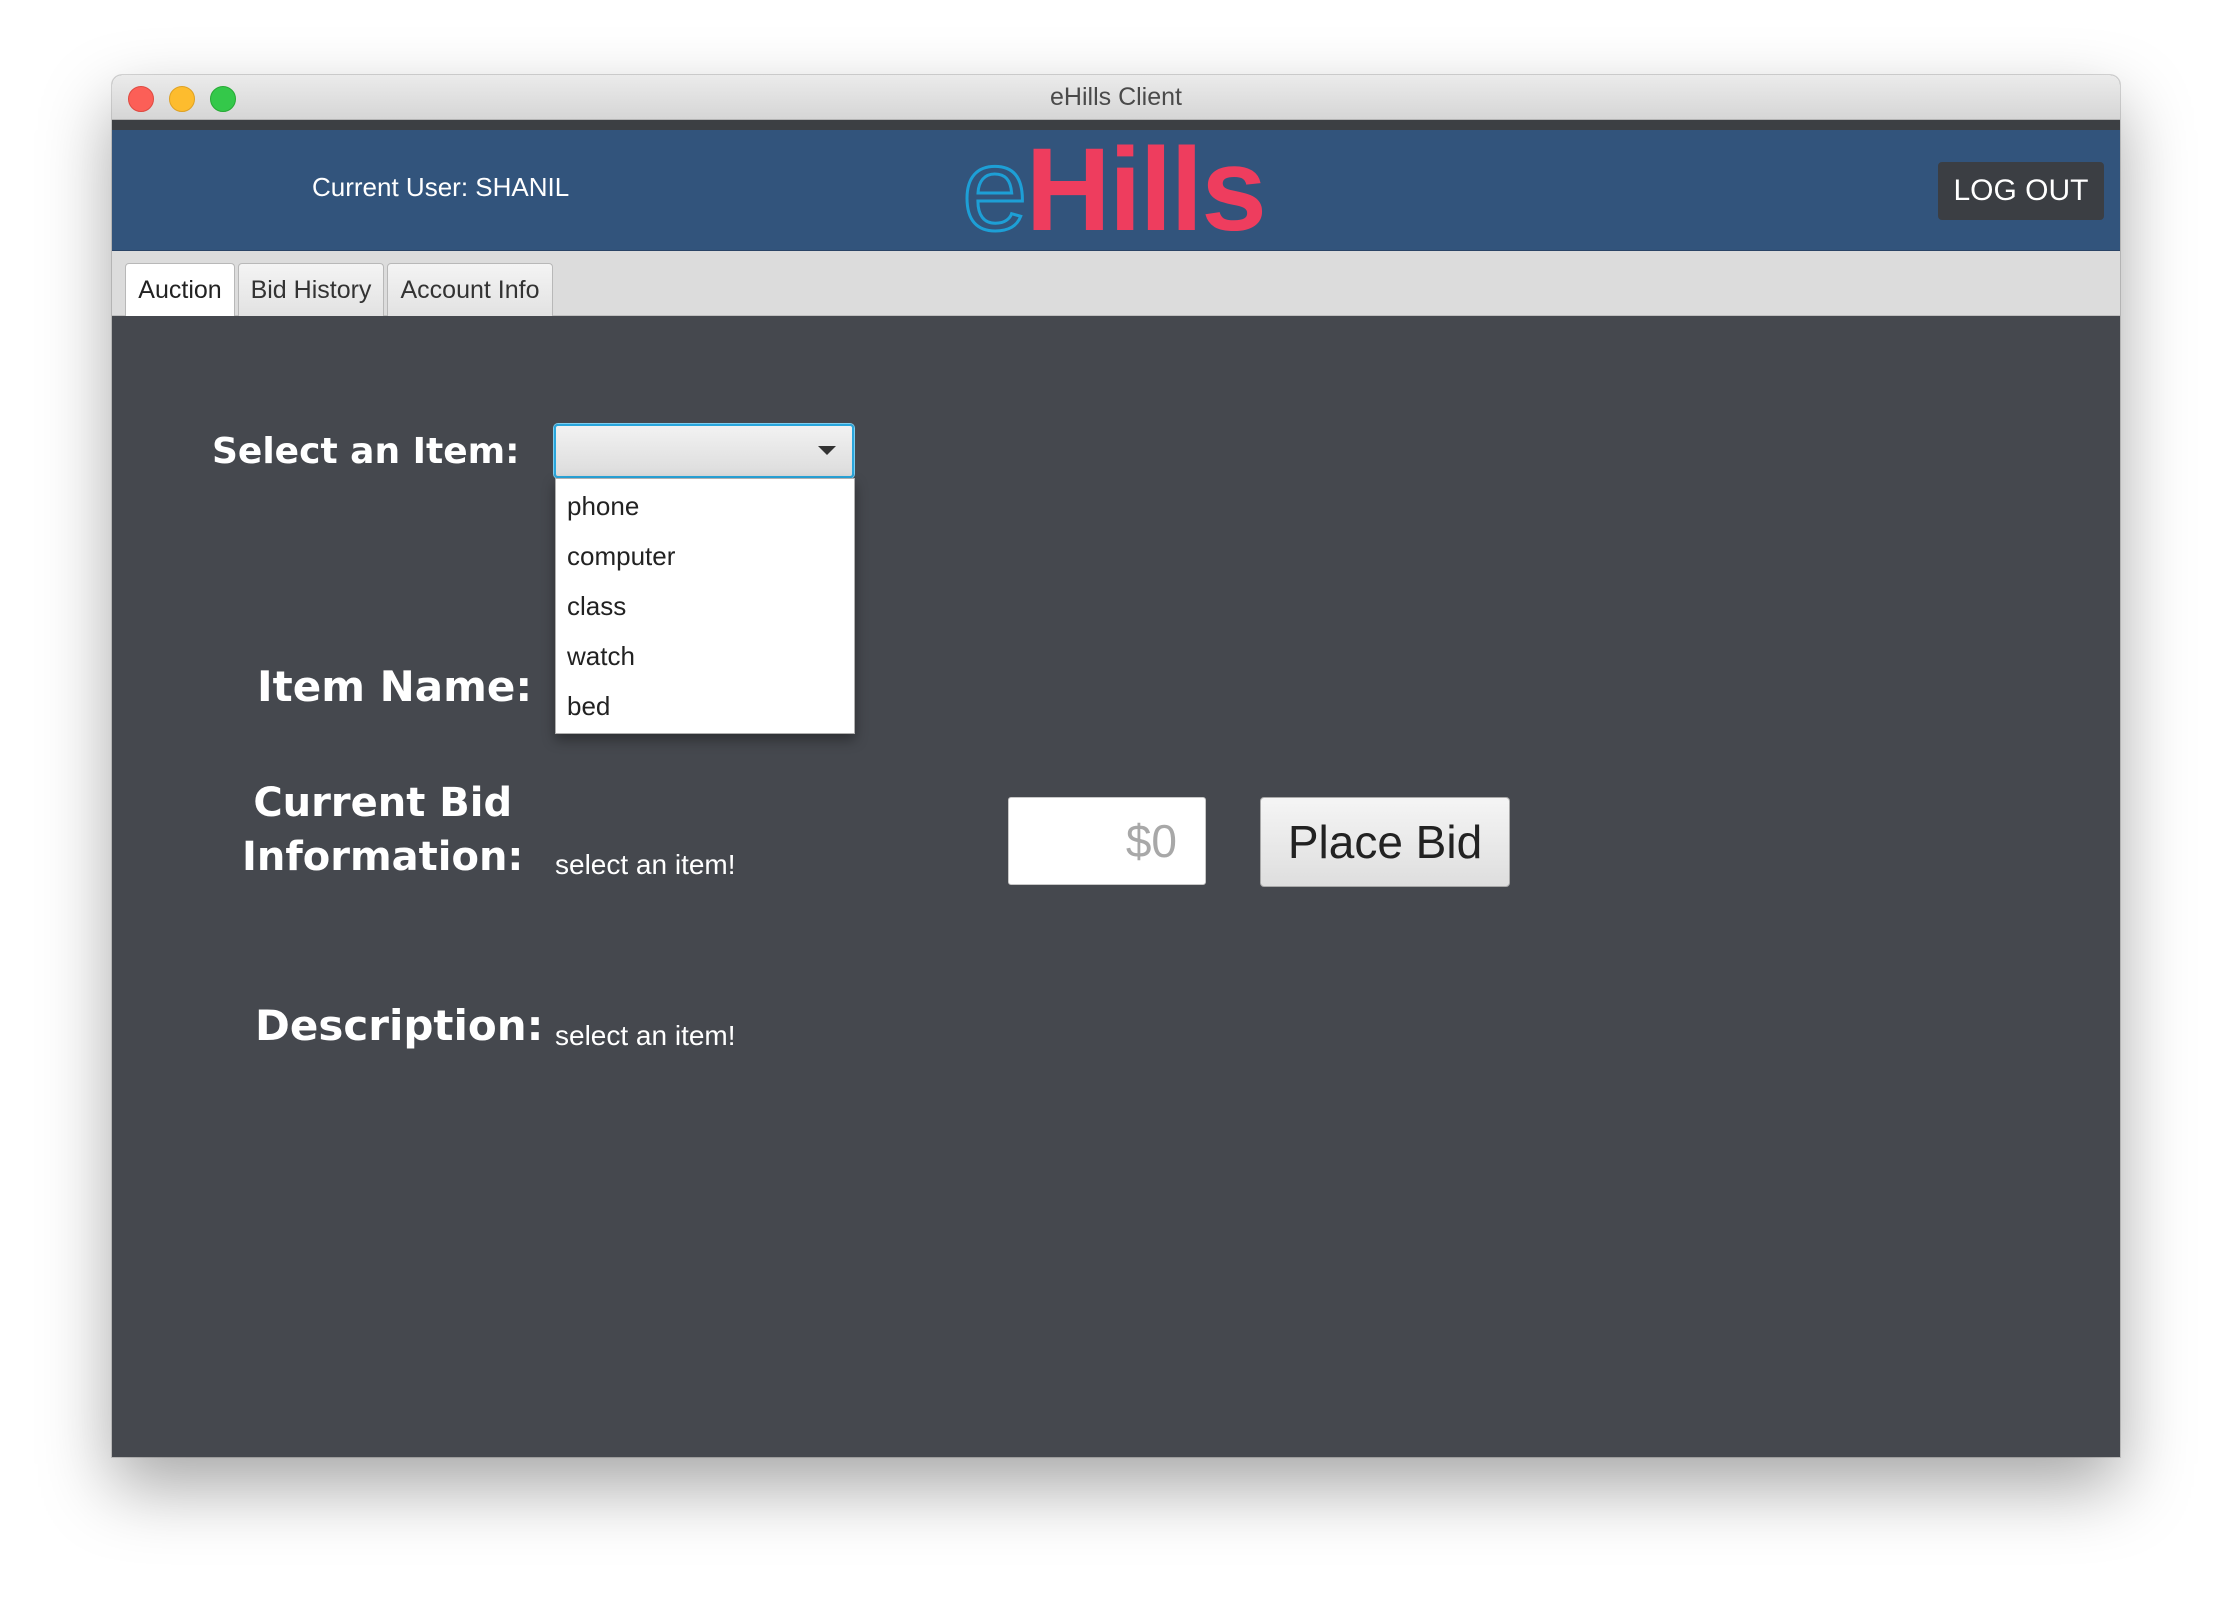 The height and width of the screenshot is (1600, 2224). Describe the element at coordinates (704, 451) in the screenshot. I see `item-select-dropdown` at that location.